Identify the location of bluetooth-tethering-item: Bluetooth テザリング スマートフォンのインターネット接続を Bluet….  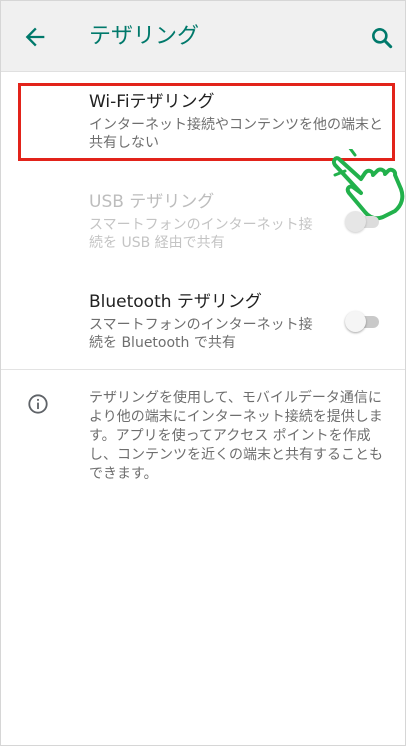
(204, 321).